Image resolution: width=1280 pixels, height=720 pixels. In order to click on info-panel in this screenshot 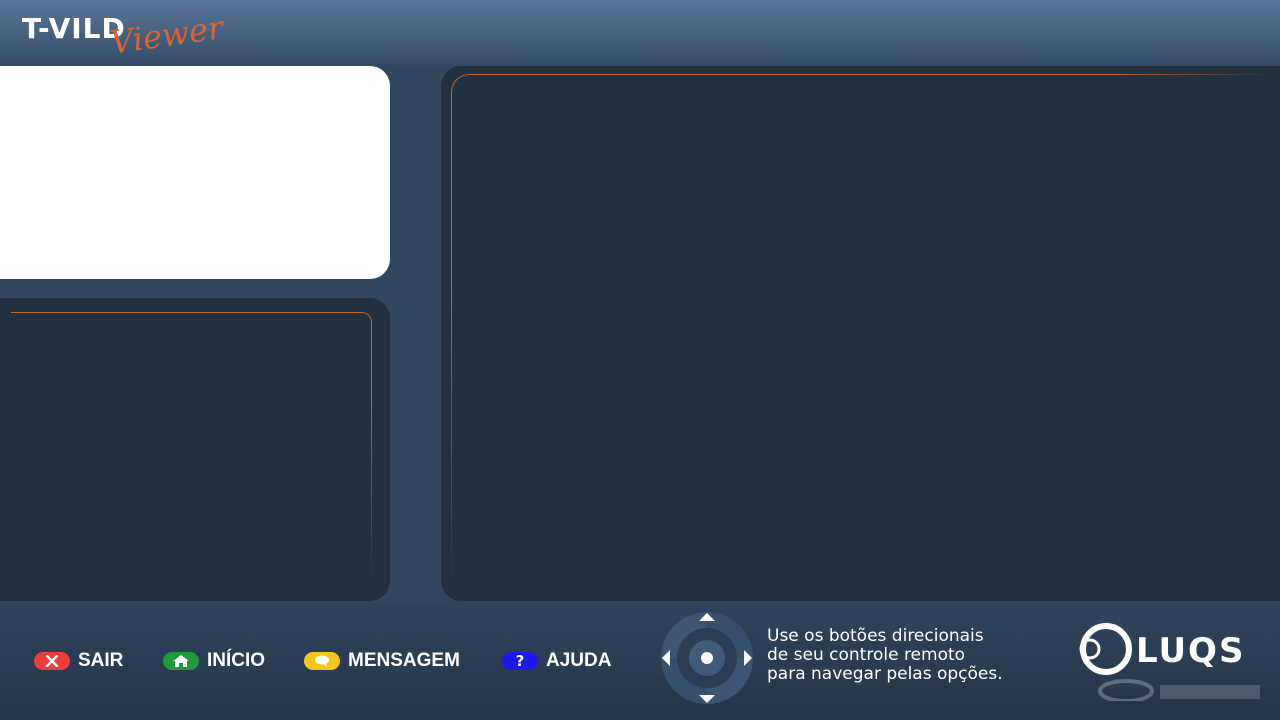, I will do `click(195, 449)`.